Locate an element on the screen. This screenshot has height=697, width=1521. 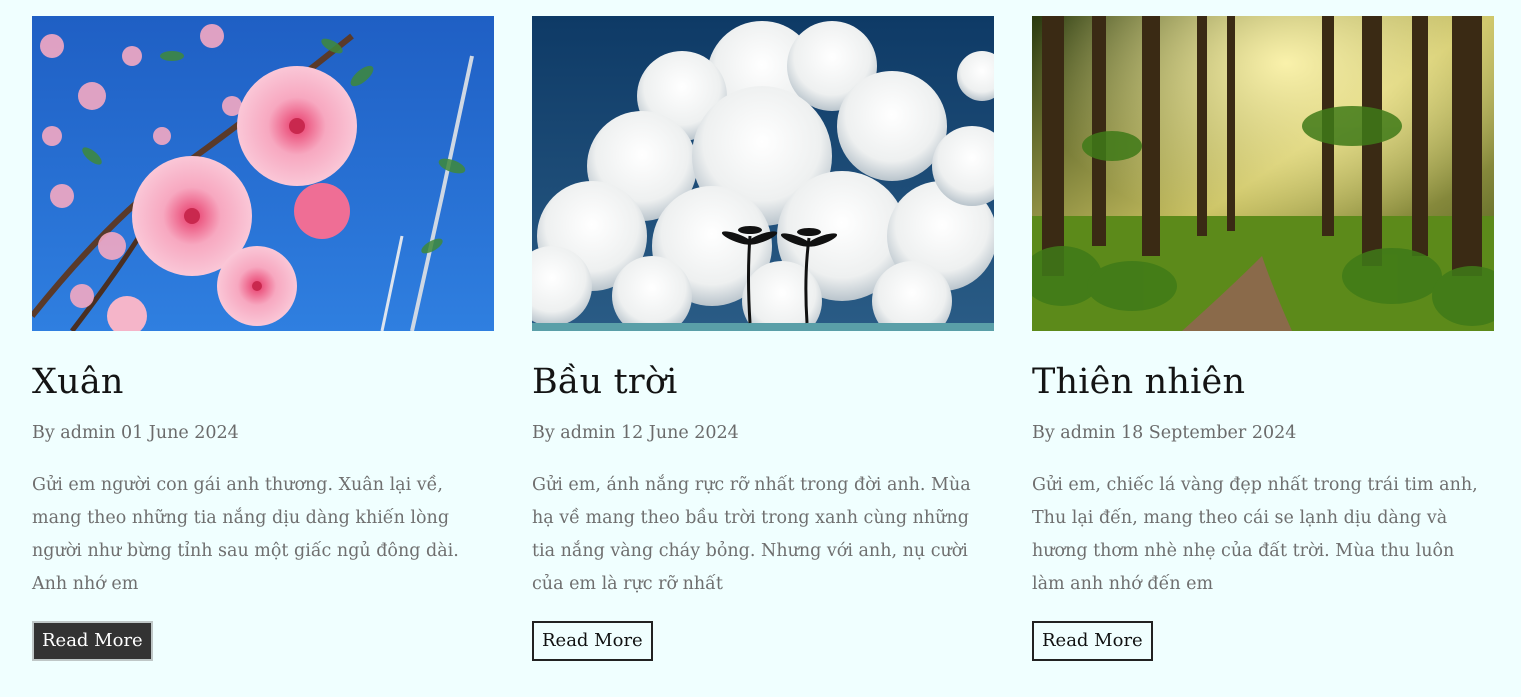
post-thumbnail-peach-blossom is located at coordinates (263, 173).